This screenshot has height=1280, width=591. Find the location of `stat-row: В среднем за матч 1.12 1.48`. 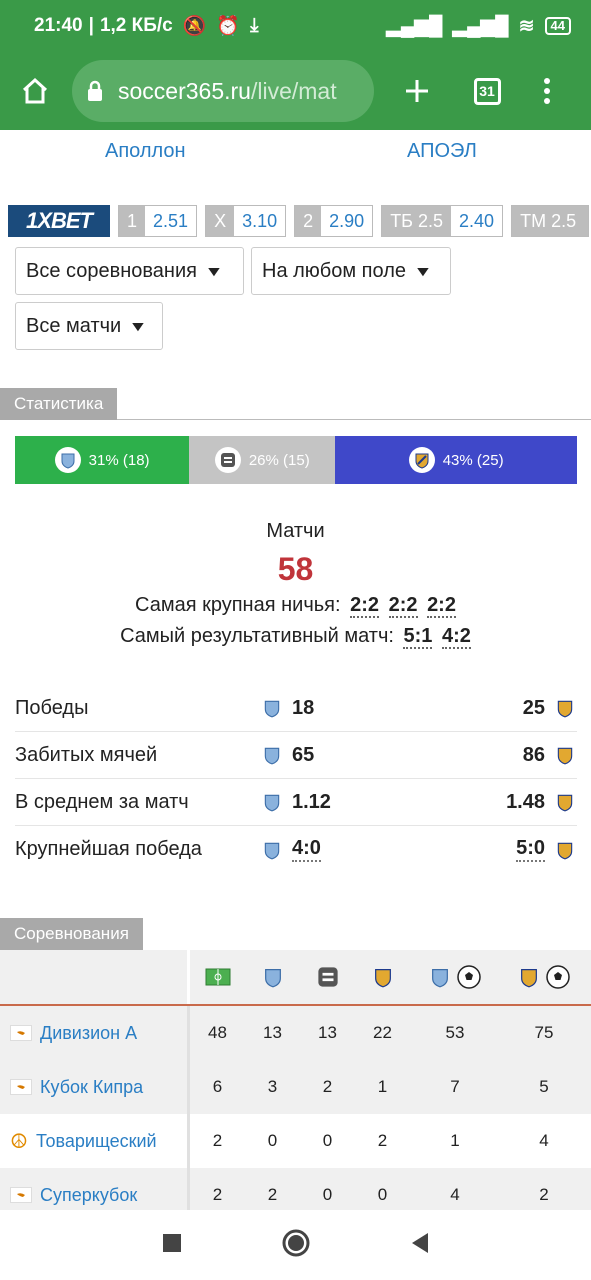

stat-row: В среднем за матч 1.12 1.48 is located at coordinates (296, 802).